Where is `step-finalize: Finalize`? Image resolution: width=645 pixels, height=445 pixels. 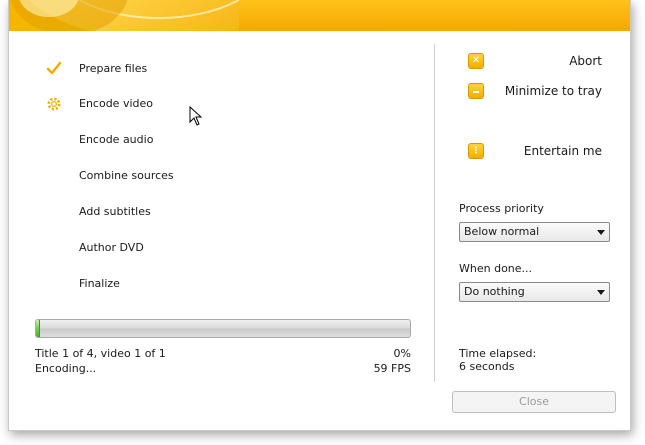
step-finalize: Finalize is located at coordinates (99, 283).